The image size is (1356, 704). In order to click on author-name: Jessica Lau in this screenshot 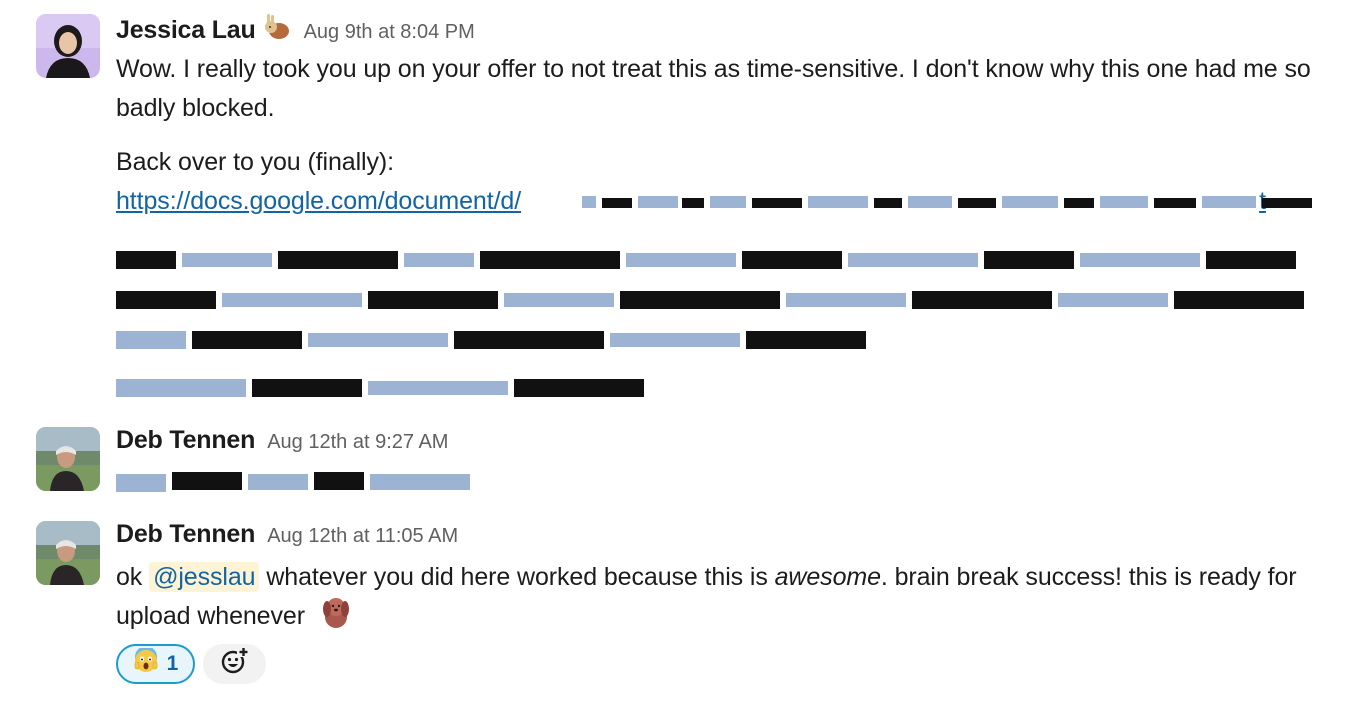, I will do `click(186, 30)`.